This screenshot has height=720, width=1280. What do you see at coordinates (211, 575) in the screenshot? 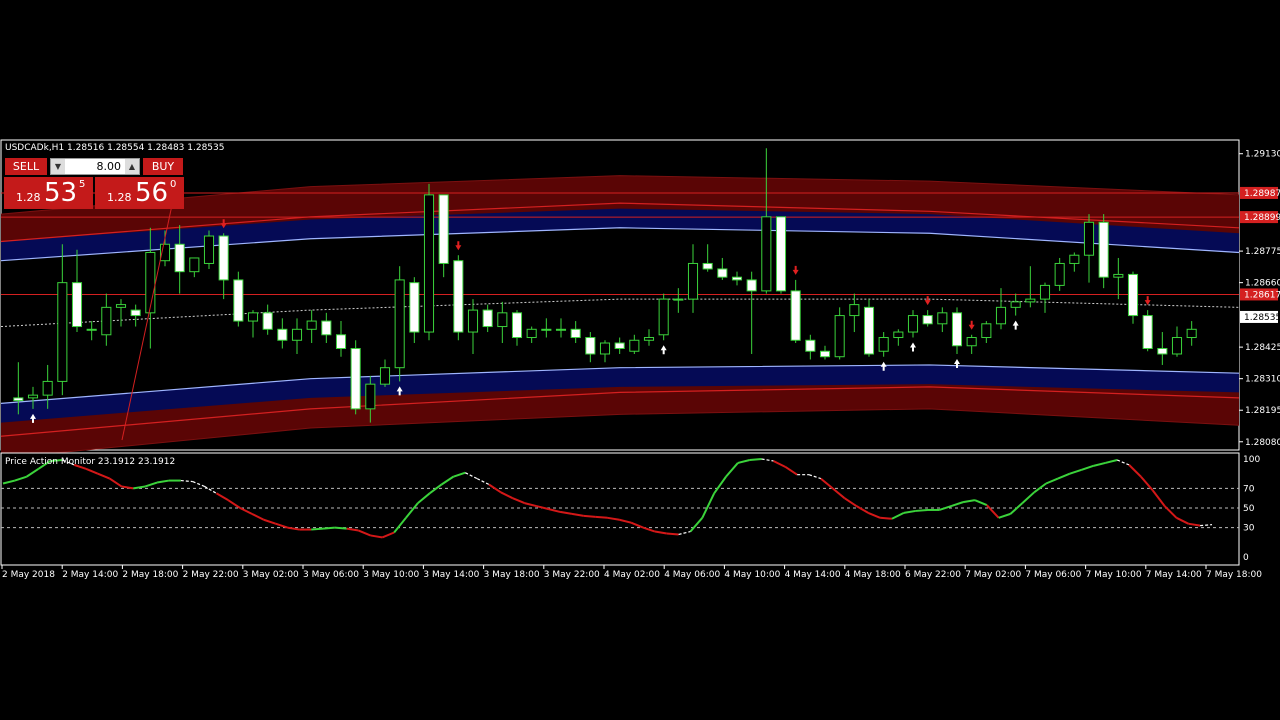
I see `time-axis-label: 2 May 22:00` at bounding box center [211, 575].